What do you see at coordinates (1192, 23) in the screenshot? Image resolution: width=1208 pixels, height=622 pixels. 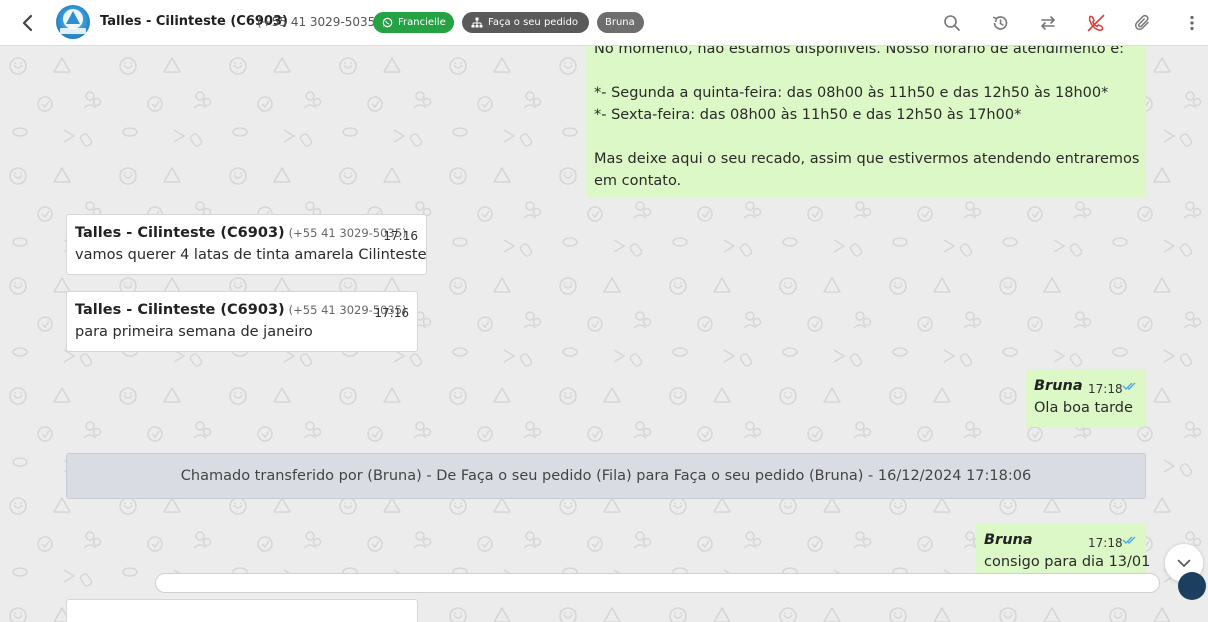 I see `more-vert-icon` at bounding box center [1192, 23].